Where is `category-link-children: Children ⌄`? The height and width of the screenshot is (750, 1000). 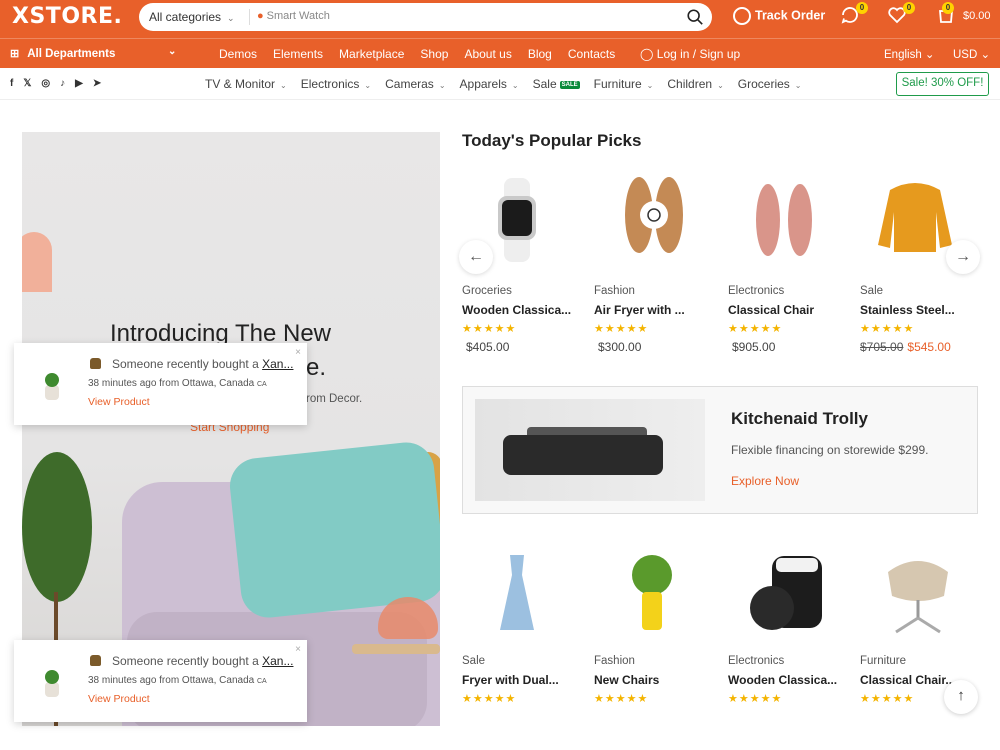 category-link-children: Children ⌄ is located at coordinates (695, 84).